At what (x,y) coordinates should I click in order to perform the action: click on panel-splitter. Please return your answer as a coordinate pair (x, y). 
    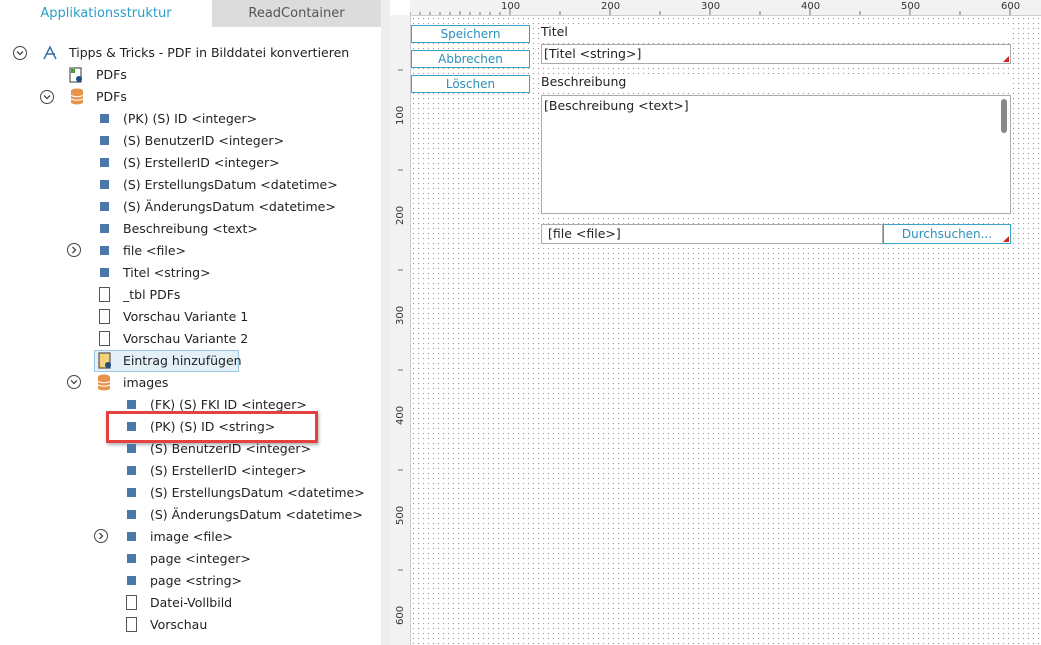
    Looking at the image, I should click on (385, 322).